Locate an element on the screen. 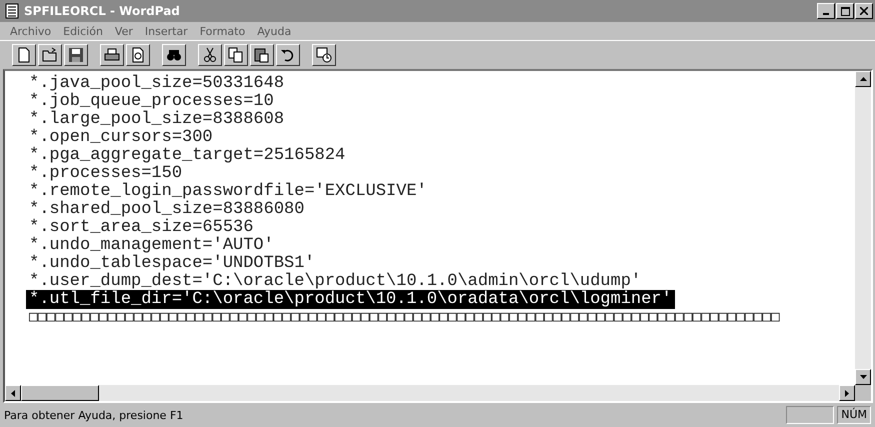  copy-button is located at coordinates (236, 55).